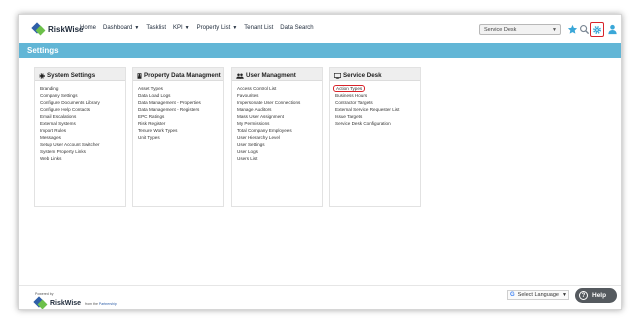 This screenshot has width=642, height=326. Describe the element at coordinates (320, 285) in the screenshot. I see `footer-divider` at that location.